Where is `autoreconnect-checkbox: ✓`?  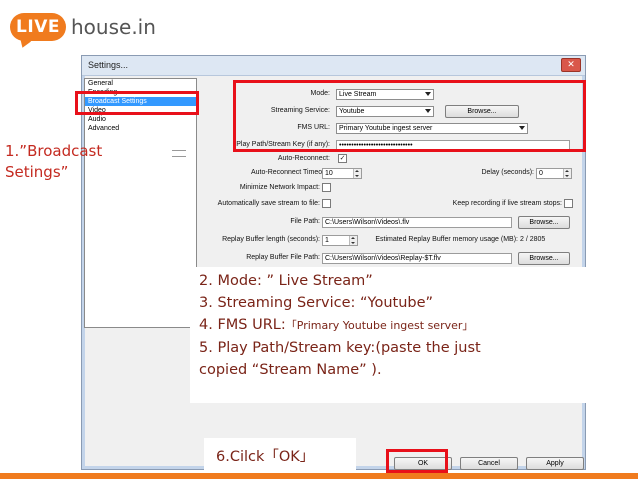 autoreconnect-checkbox: ✓ is located at coordinates (342, 158).